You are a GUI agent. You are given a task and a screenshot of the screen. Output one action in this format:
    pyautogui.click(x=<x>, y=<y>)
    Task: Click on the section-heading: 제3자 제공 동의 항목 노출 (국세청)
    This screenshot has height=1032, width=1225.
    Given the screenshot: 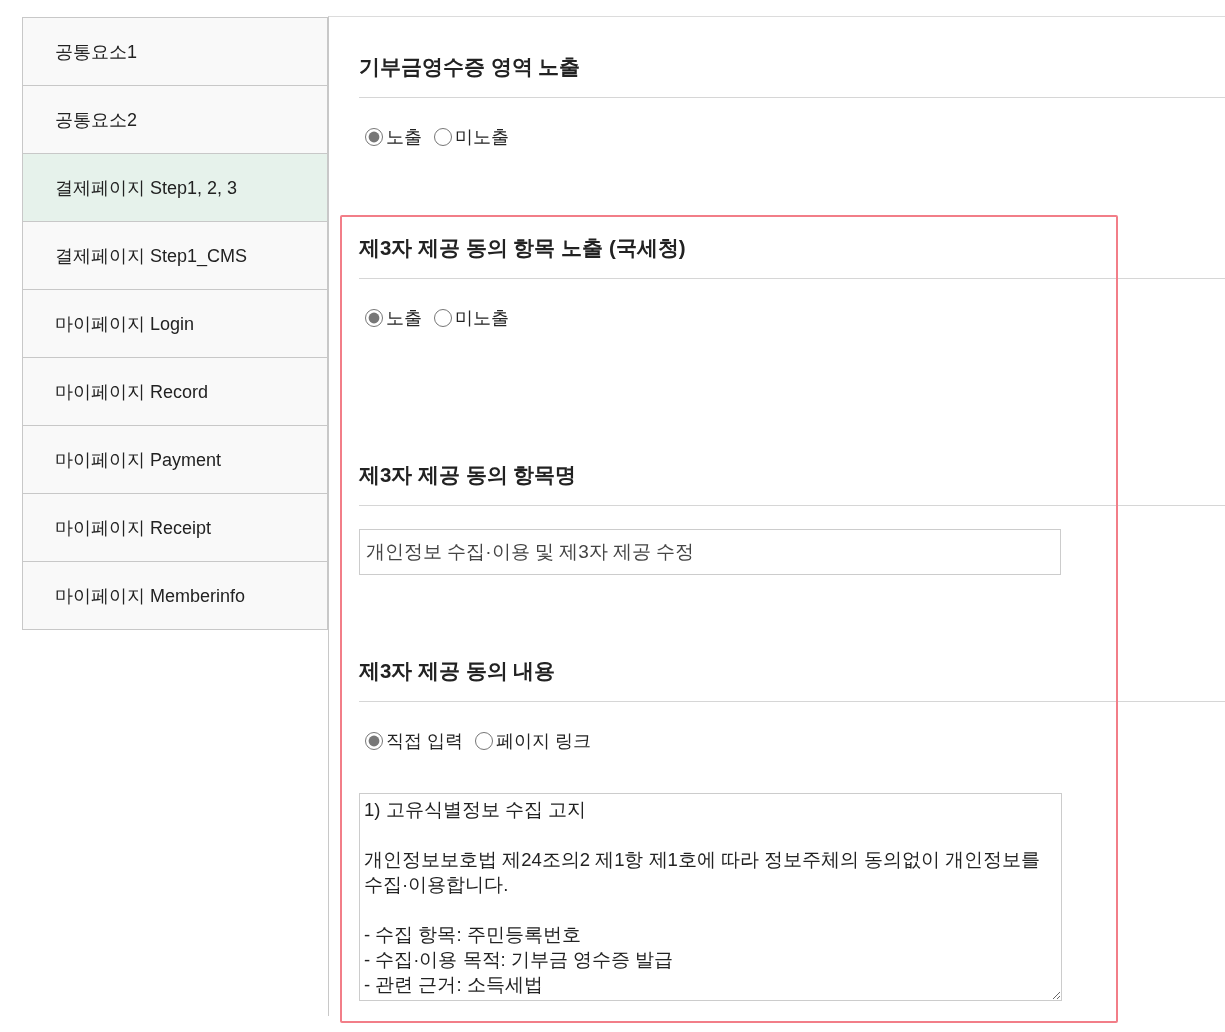 What is the action you would take?
    pyautogui.click(x=522, y=248)
    